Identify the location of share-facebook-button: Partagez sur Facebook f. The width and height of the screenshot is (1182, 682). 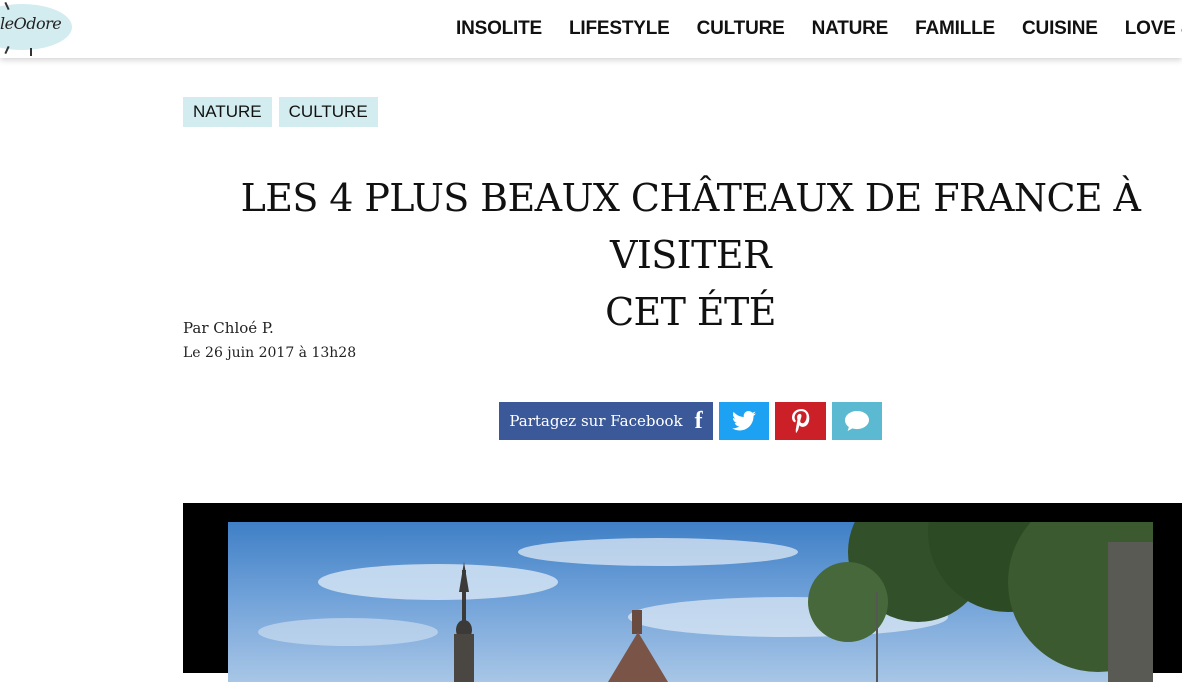
(606, 421).